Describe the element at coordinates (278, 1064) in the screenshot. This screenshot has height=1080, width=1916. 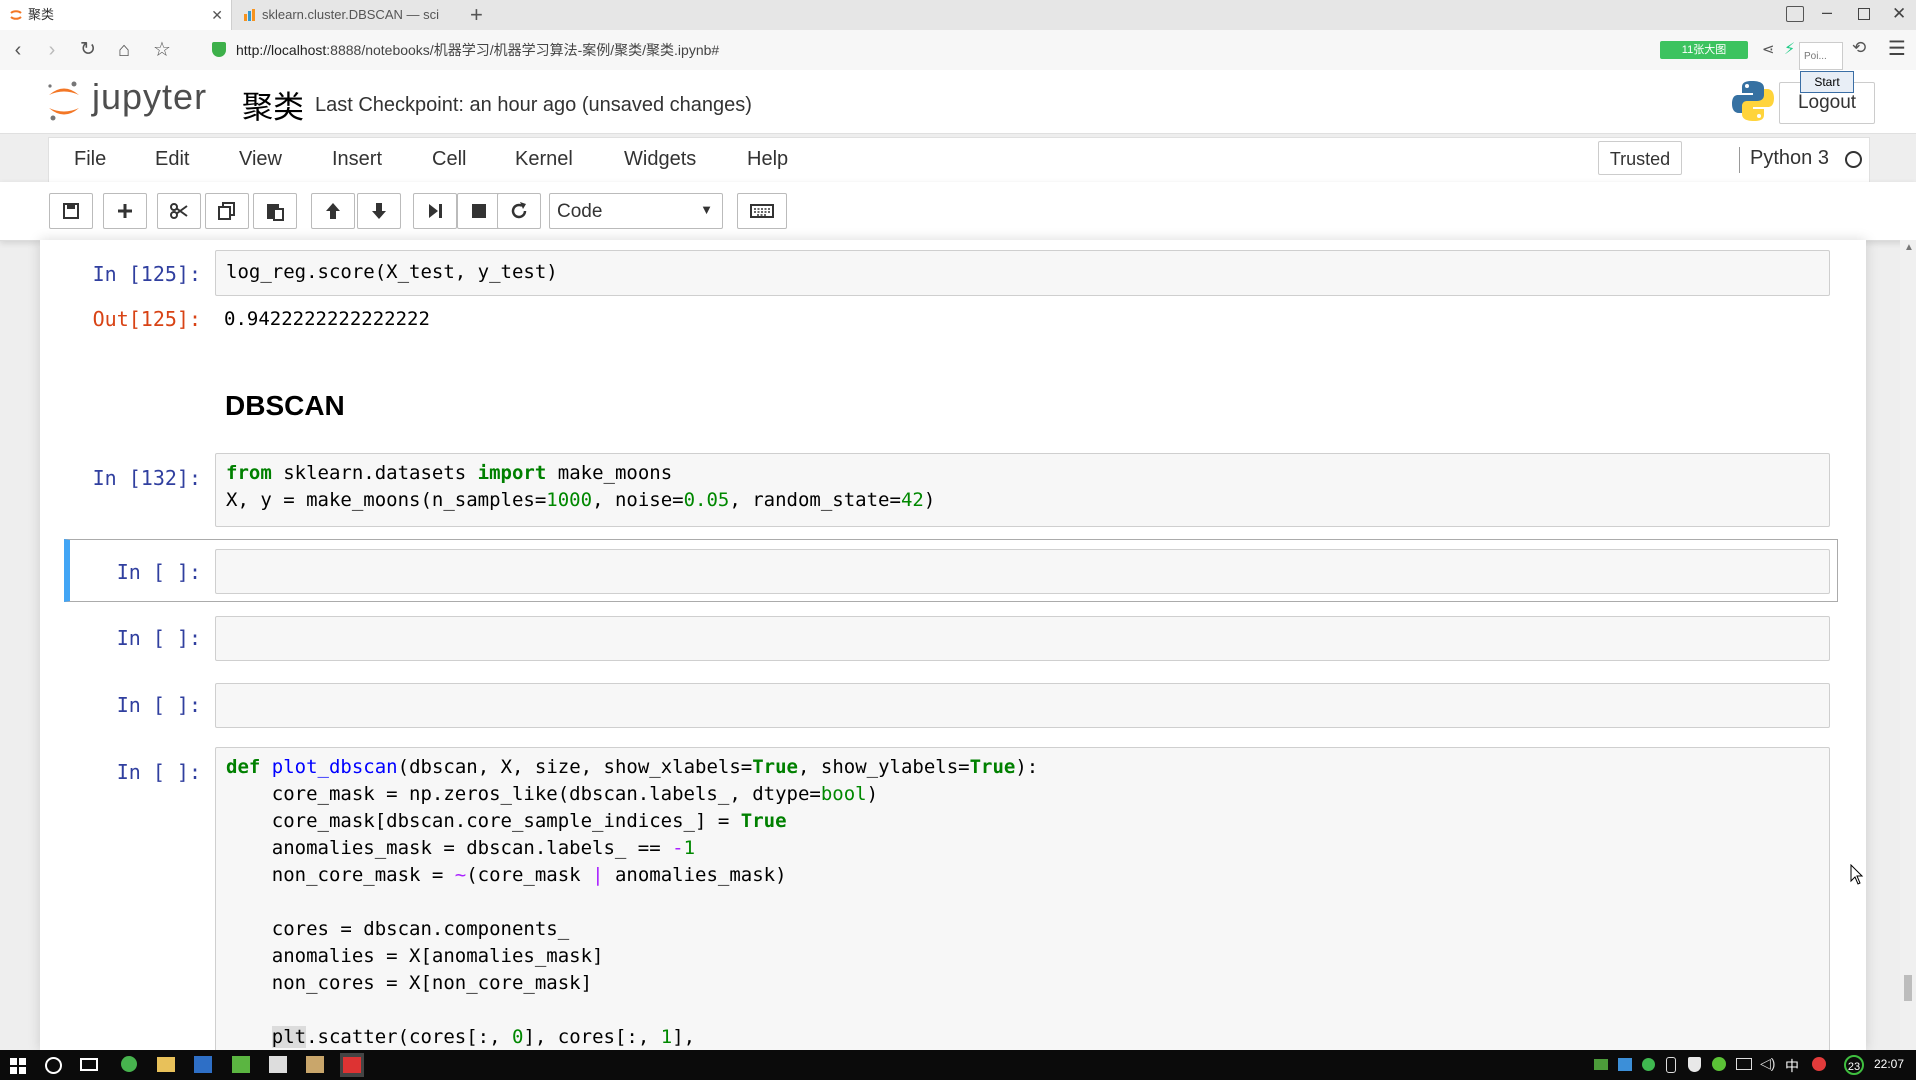
I see `photos-app-icon` at that location.